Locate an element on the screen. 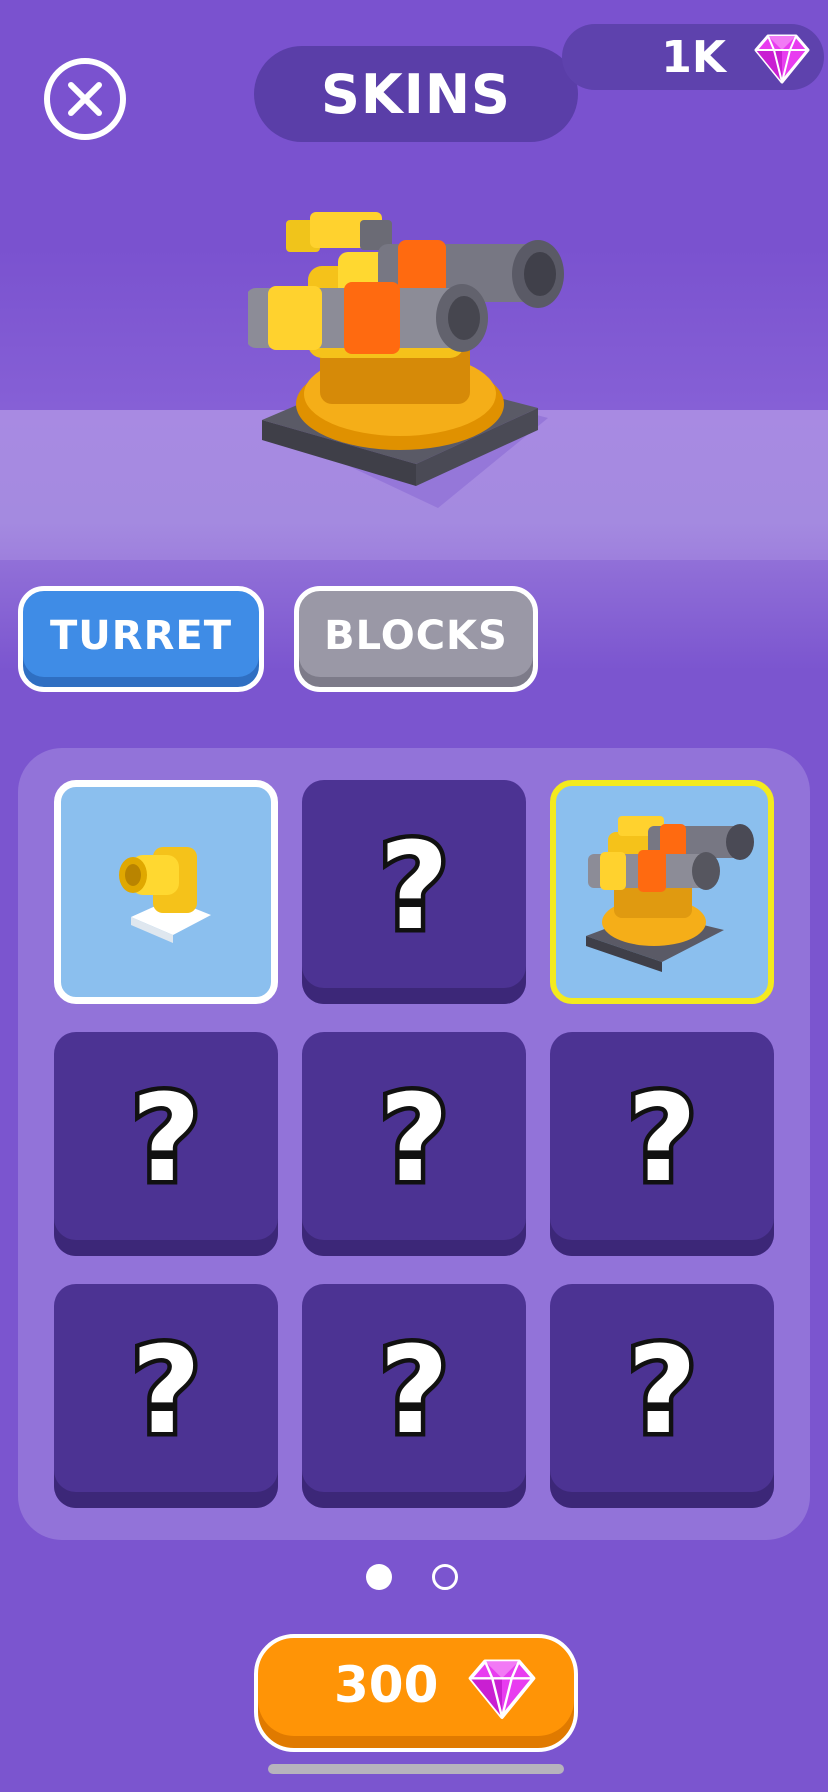 This screenshot has width=828, height=1792. home-indicator is located at coordinates (416, 1769).